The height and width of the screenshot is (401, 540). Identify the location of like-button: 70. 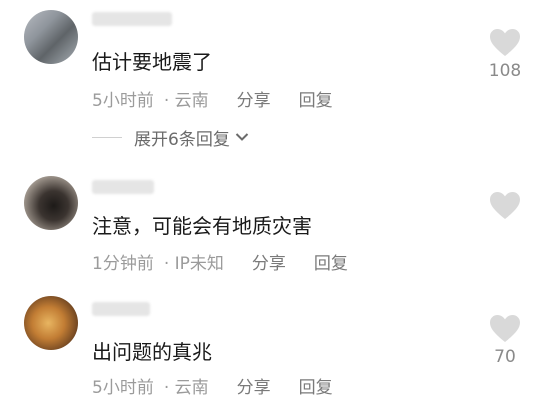
(505, 340).